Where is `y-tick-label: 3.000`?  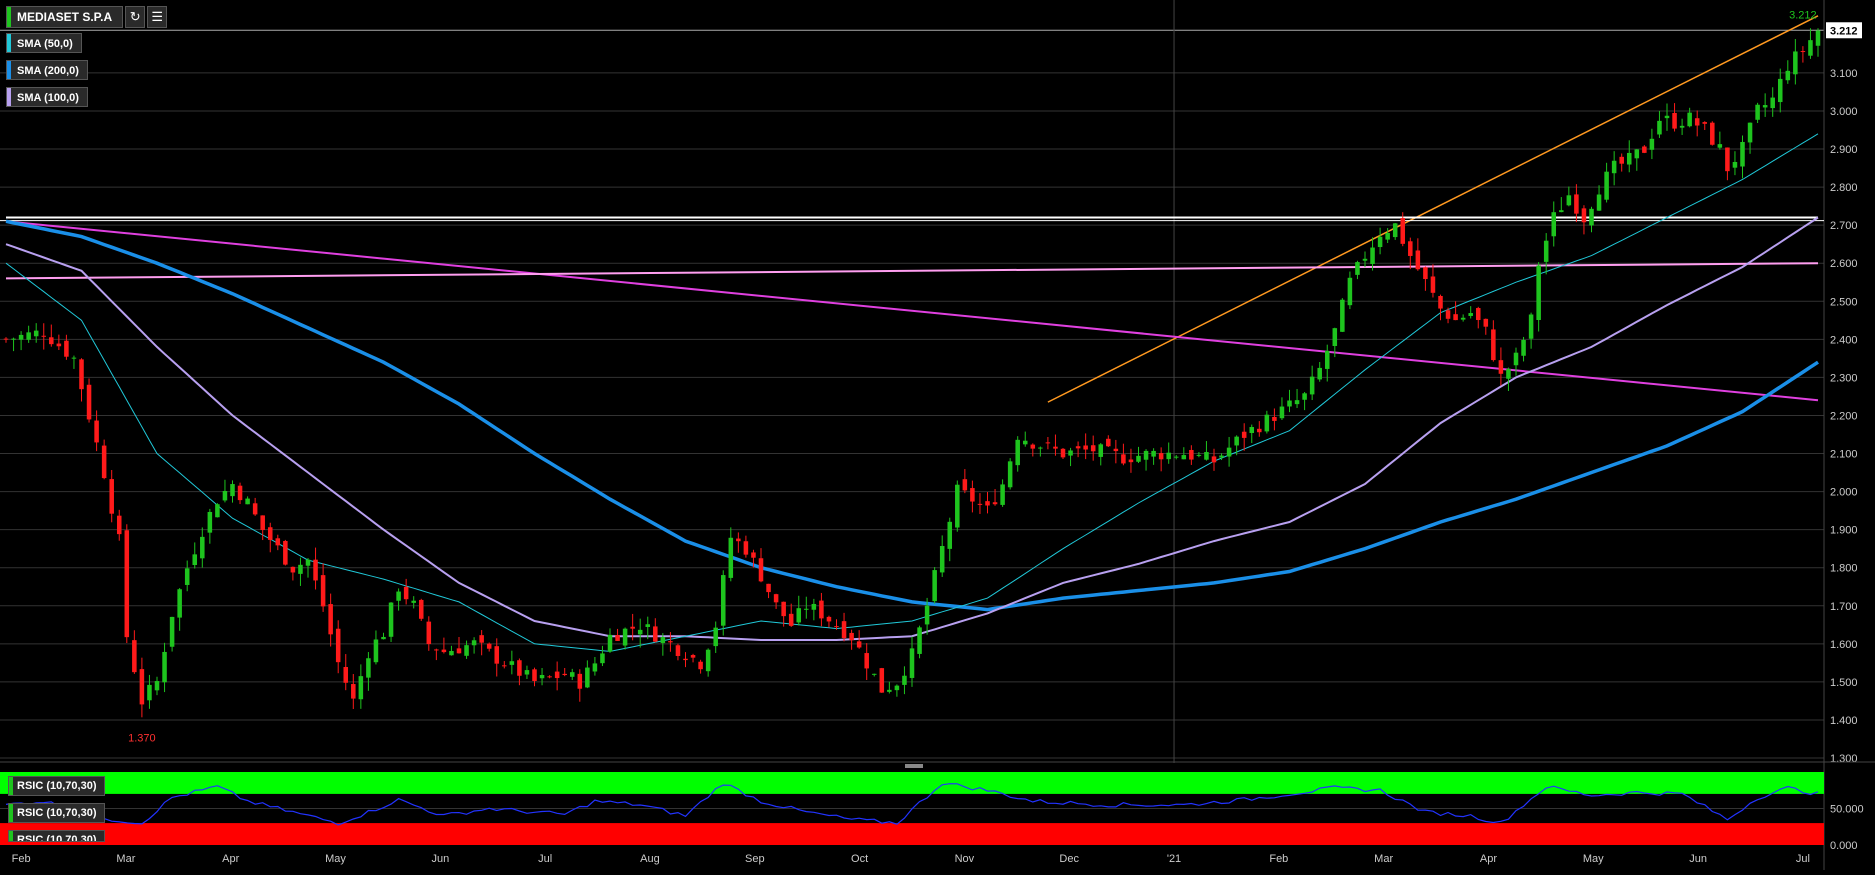 y-tick-label: 3.000 is located at coordinates (1844, 112).